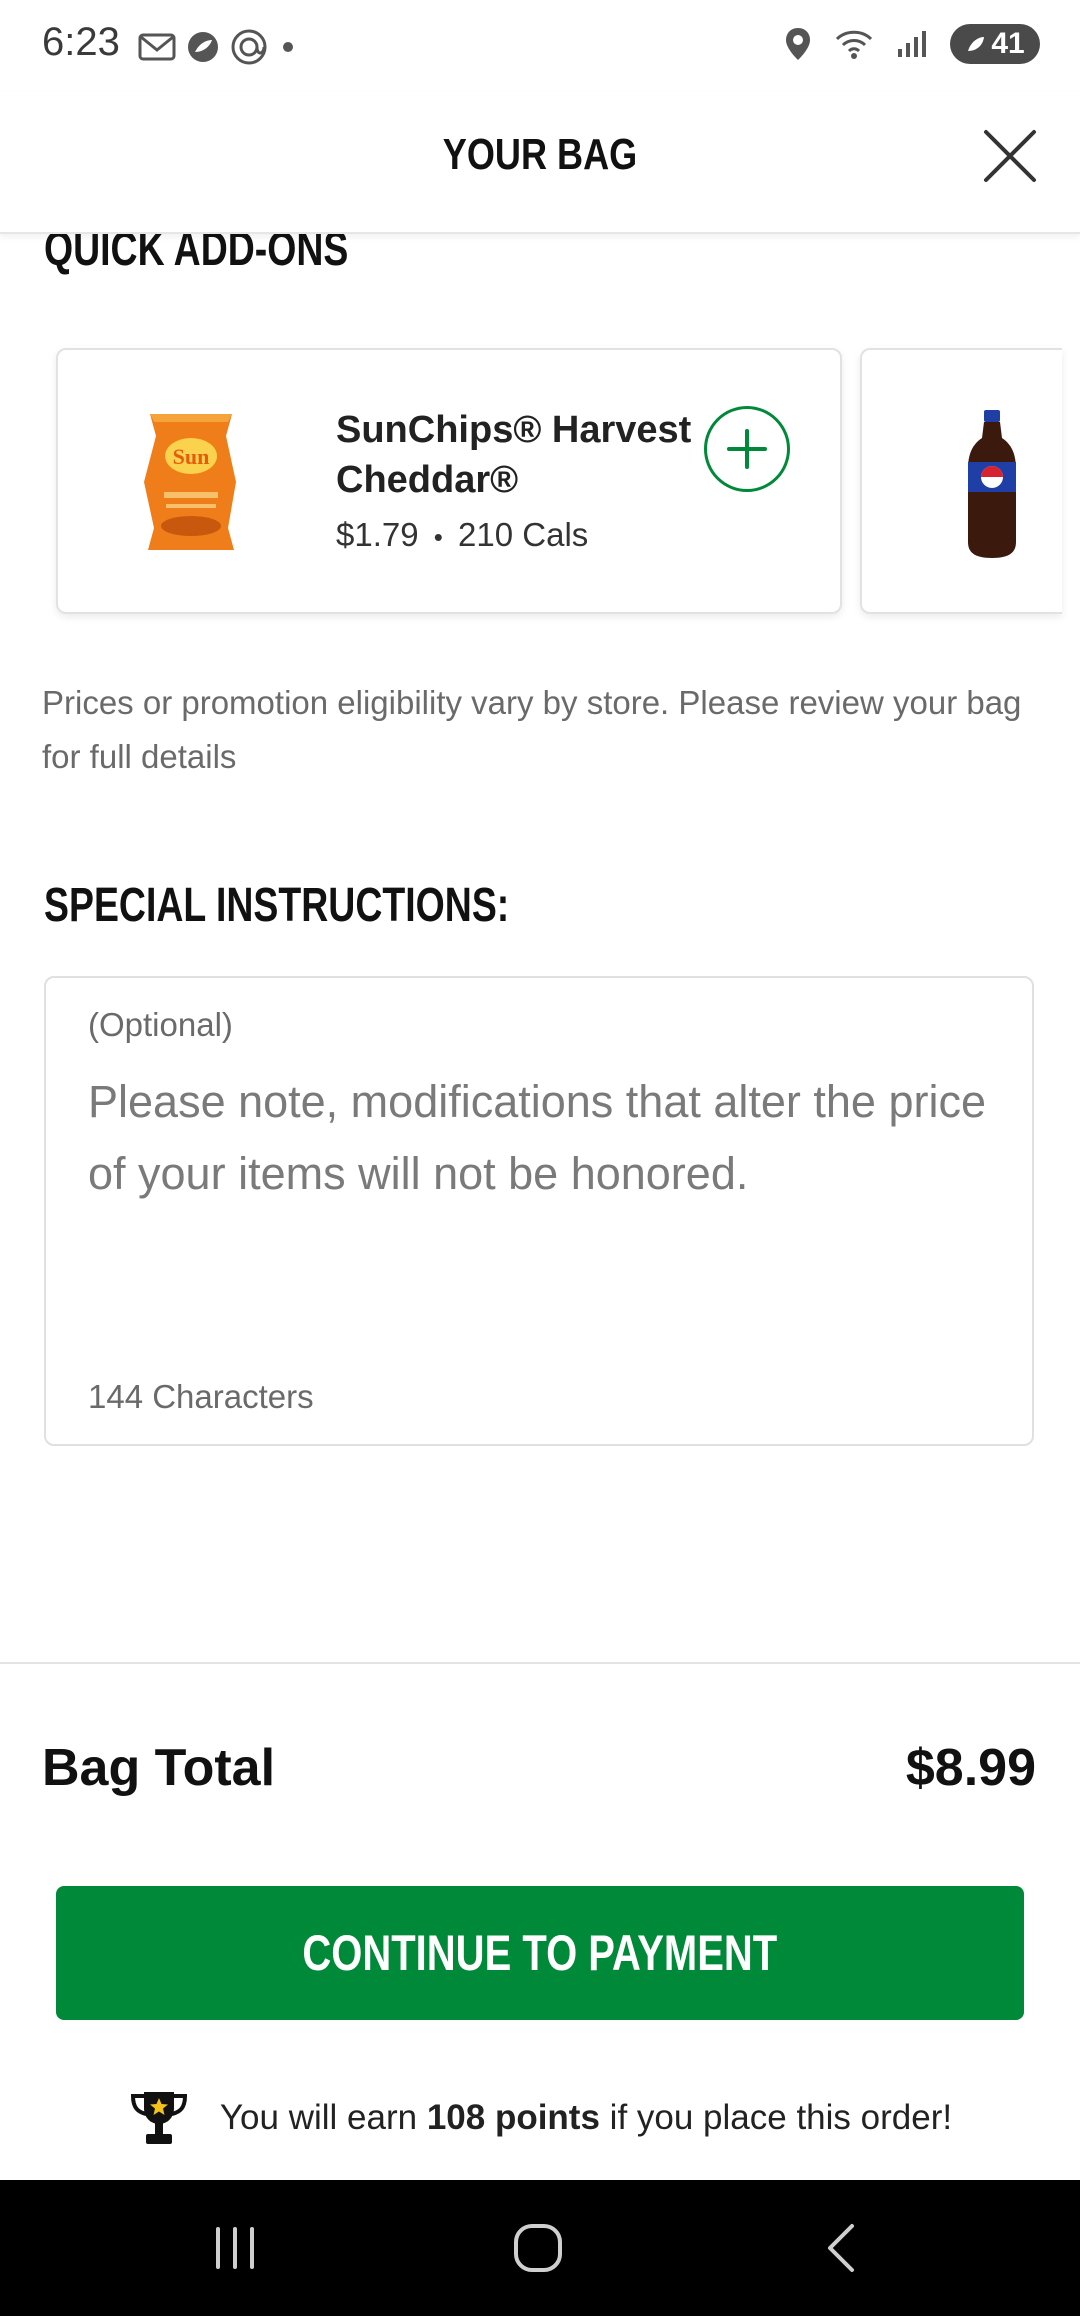  What do you see at coordinates (540, 154) in the screenshot?
I see `page-title: YOUR BAG` at bounding box center [540, 154].